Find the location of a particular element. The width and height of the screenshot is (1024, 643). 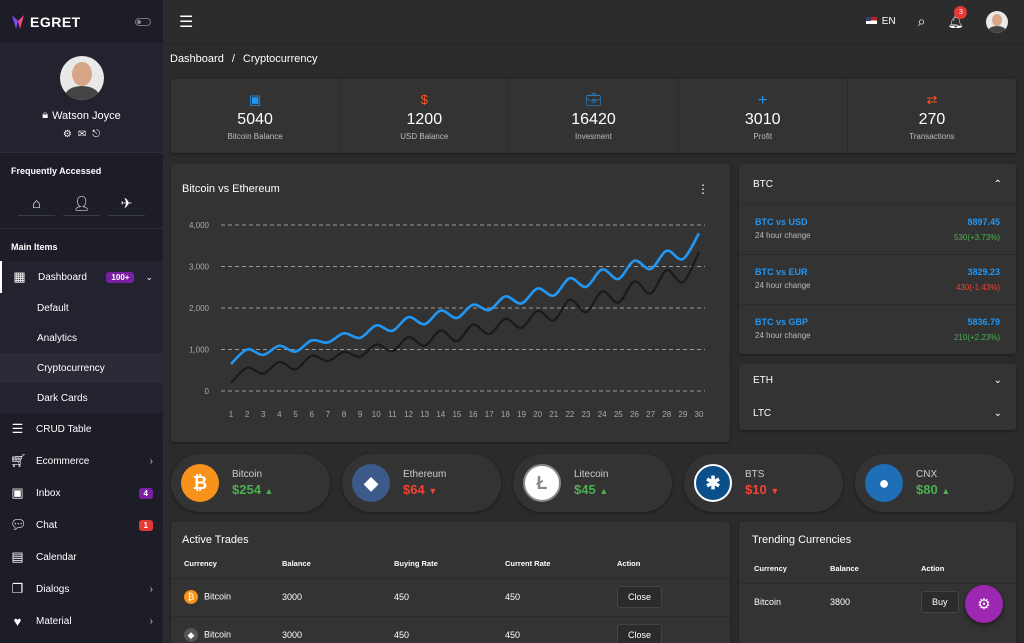

coin-card-cnx: ● CNX $80 ▲ is located at coordinates (934, 483).